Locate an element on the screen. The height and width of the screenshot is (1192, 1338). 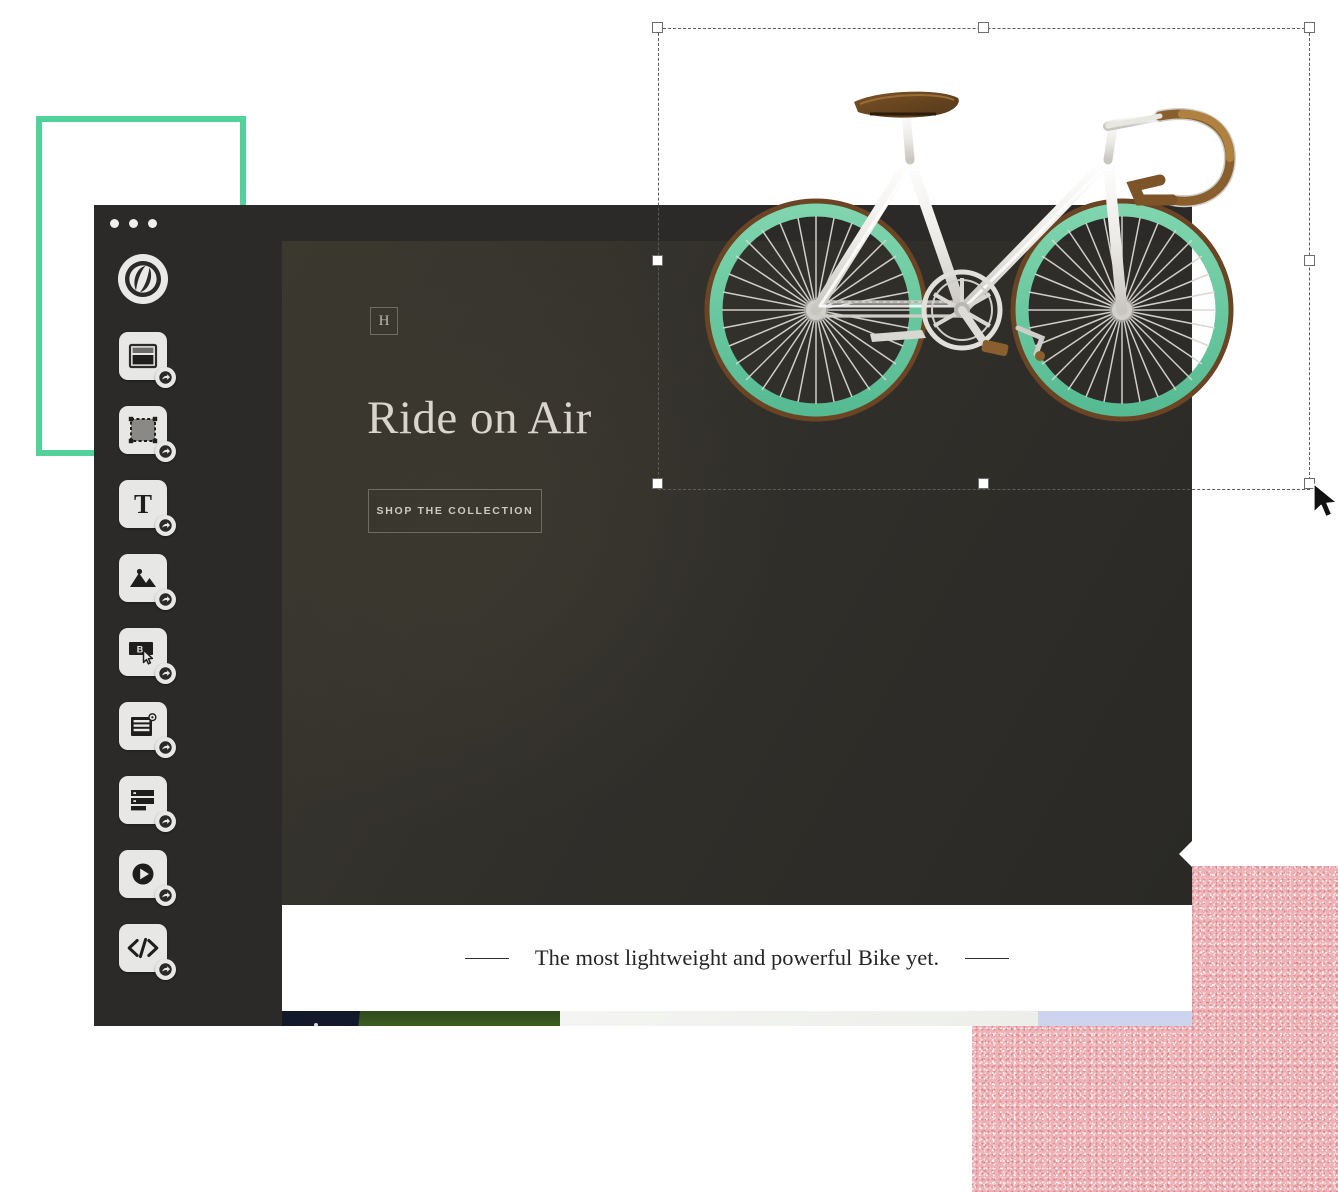
svg-text: T is located at coordinates (143, 504).